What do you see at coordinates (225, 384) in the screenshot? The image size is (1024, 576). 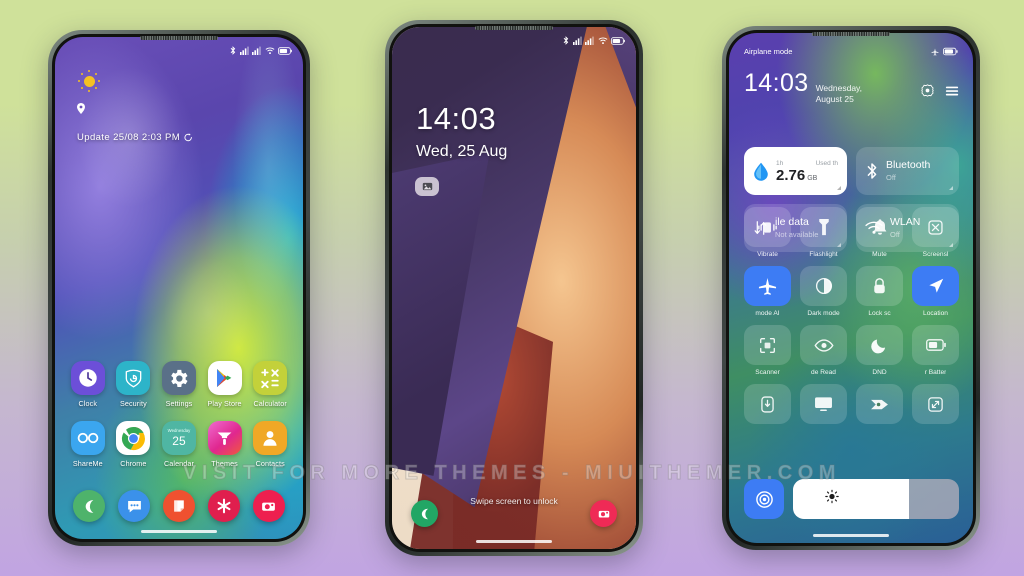 I see `app-play-store: Play Store` at bounding box center [225, 384].